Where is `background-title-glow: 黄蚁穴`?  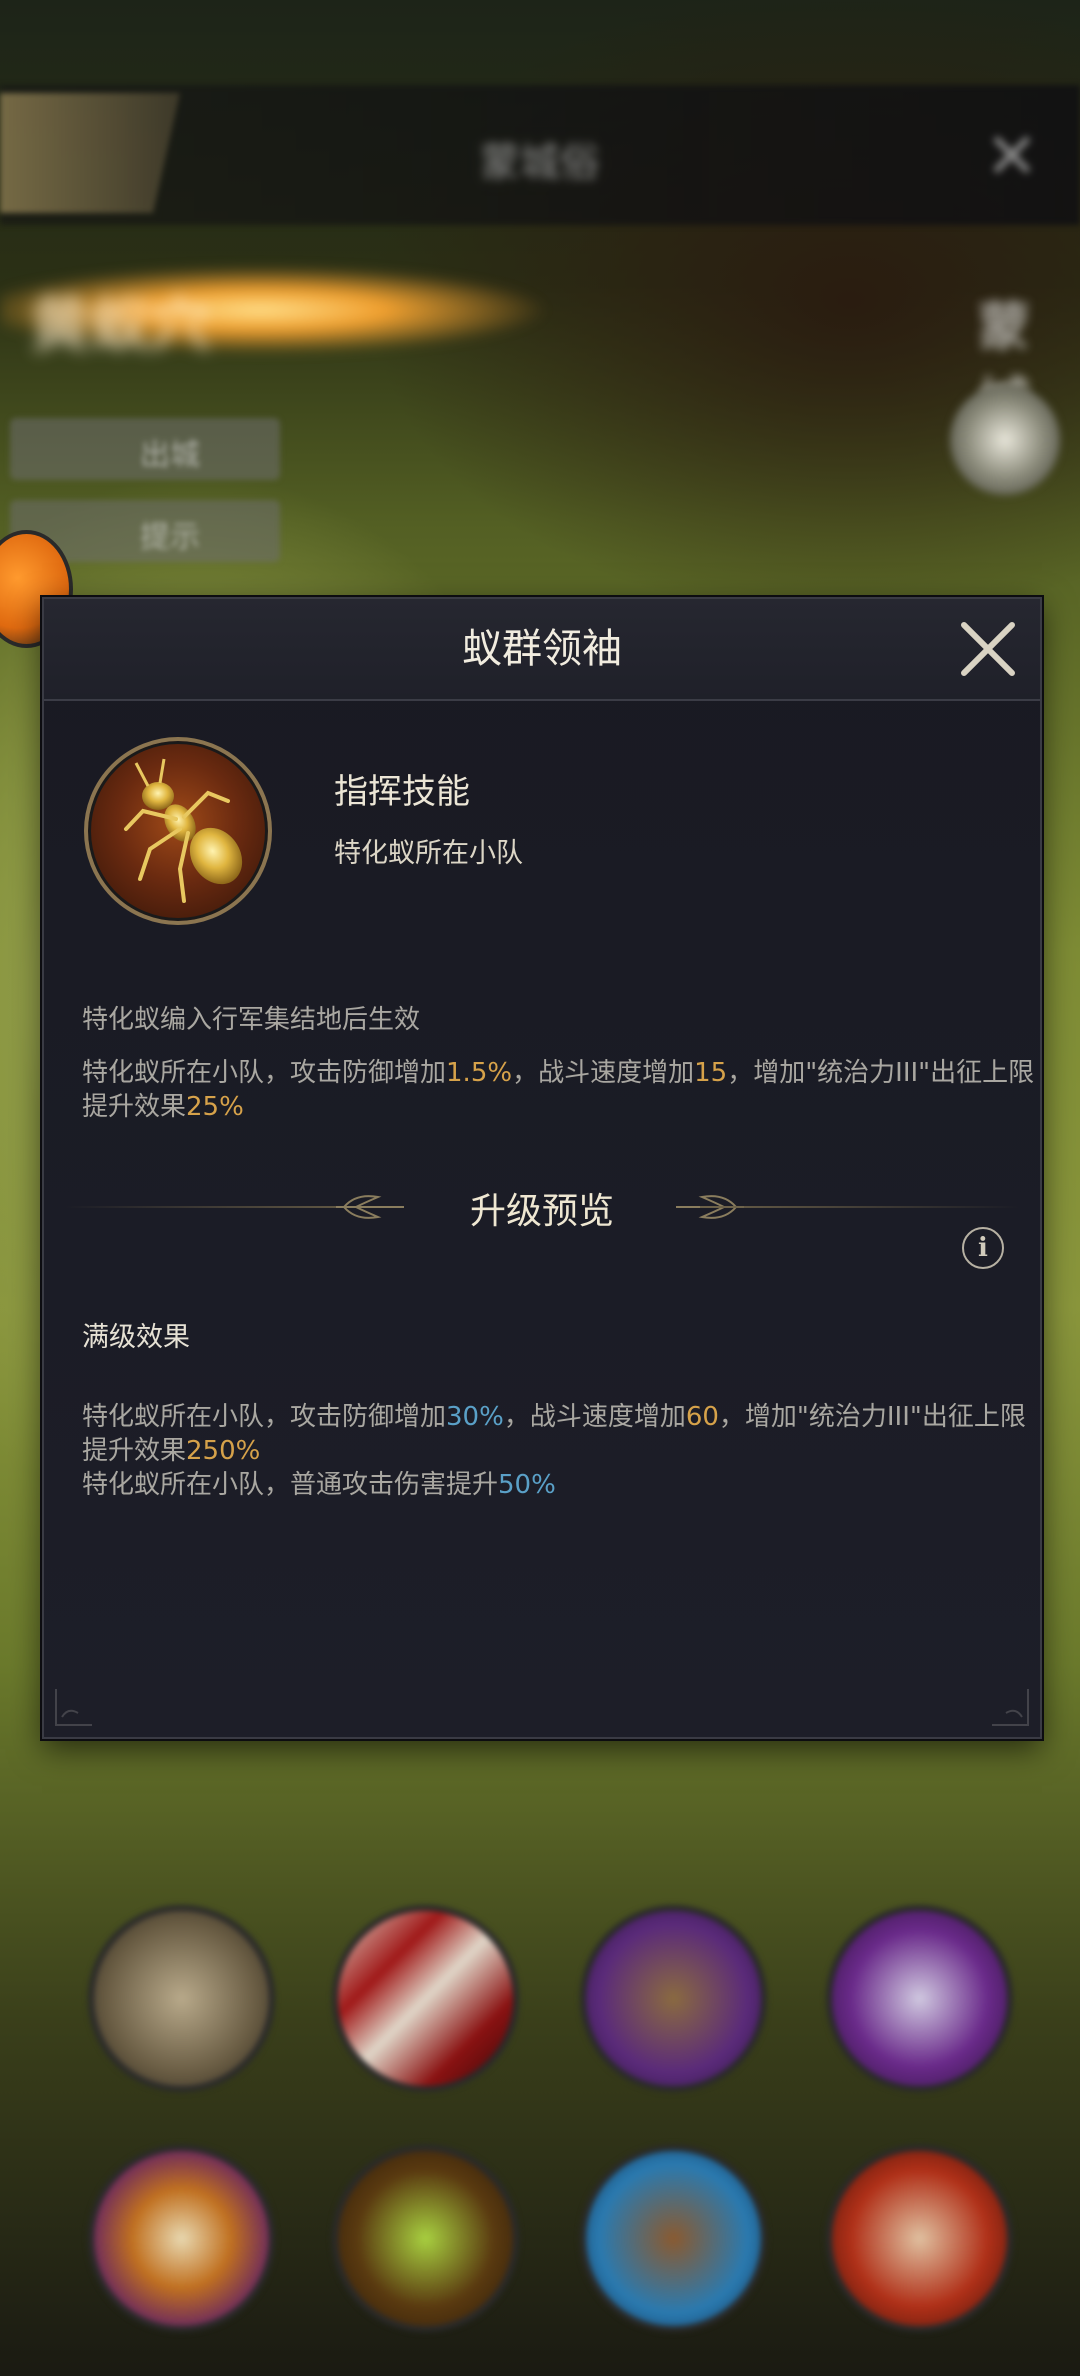
background-title-glow: 黄蚁穴 is located at coordinates (360, 310).